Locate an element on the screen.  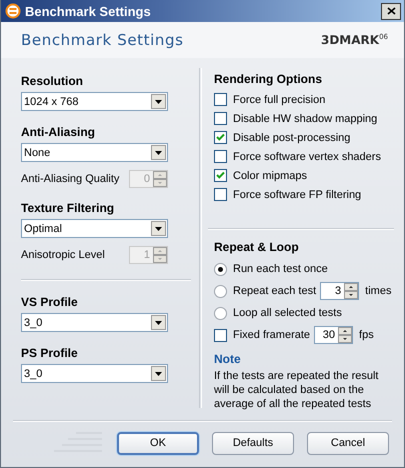
dropdown: Optimal is located at coordinates (94, 228).